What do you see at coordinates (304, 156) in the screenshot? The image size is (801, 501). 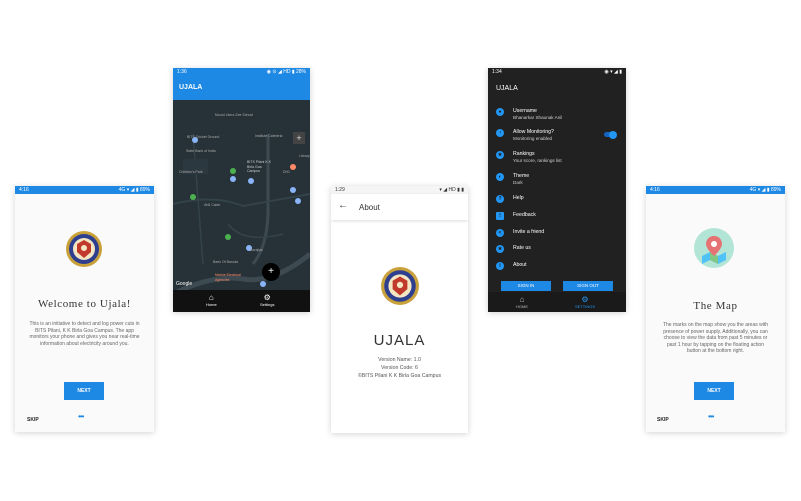 I see `map-label-library: Library` at bounding box center [304, 156].